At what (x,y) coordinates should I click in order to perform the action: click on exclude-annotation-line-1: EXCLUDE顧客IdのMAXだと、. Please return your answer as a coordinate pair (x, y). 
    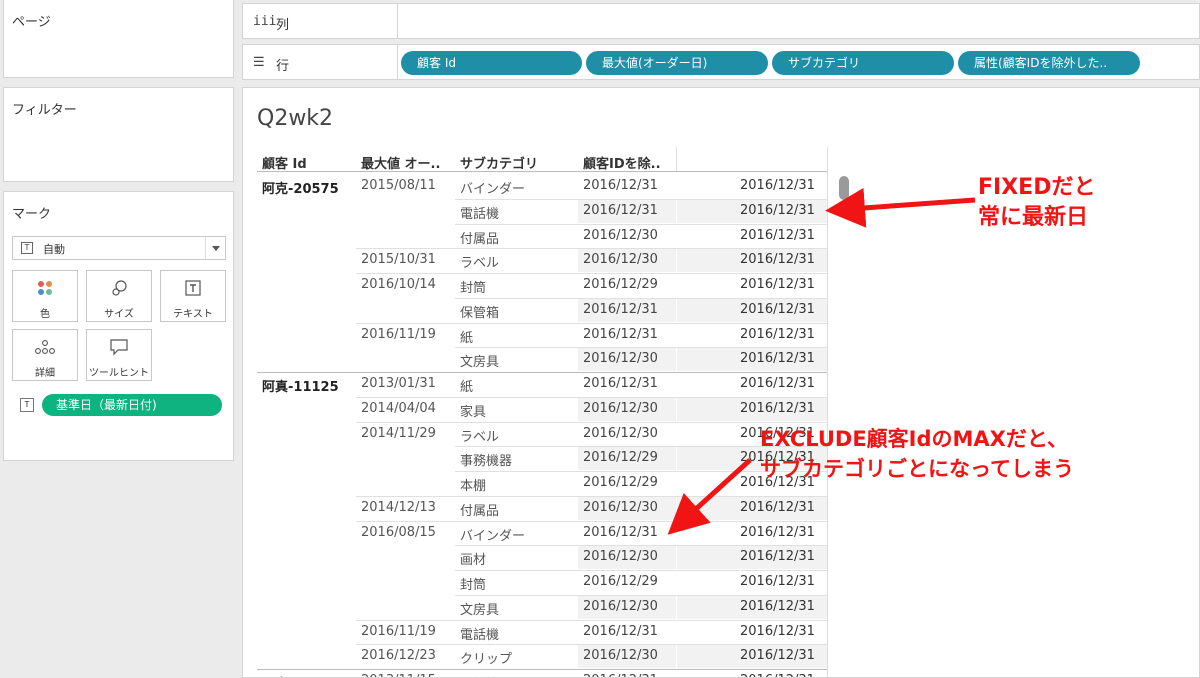
    Looking at the image, I should click on (914, 439).